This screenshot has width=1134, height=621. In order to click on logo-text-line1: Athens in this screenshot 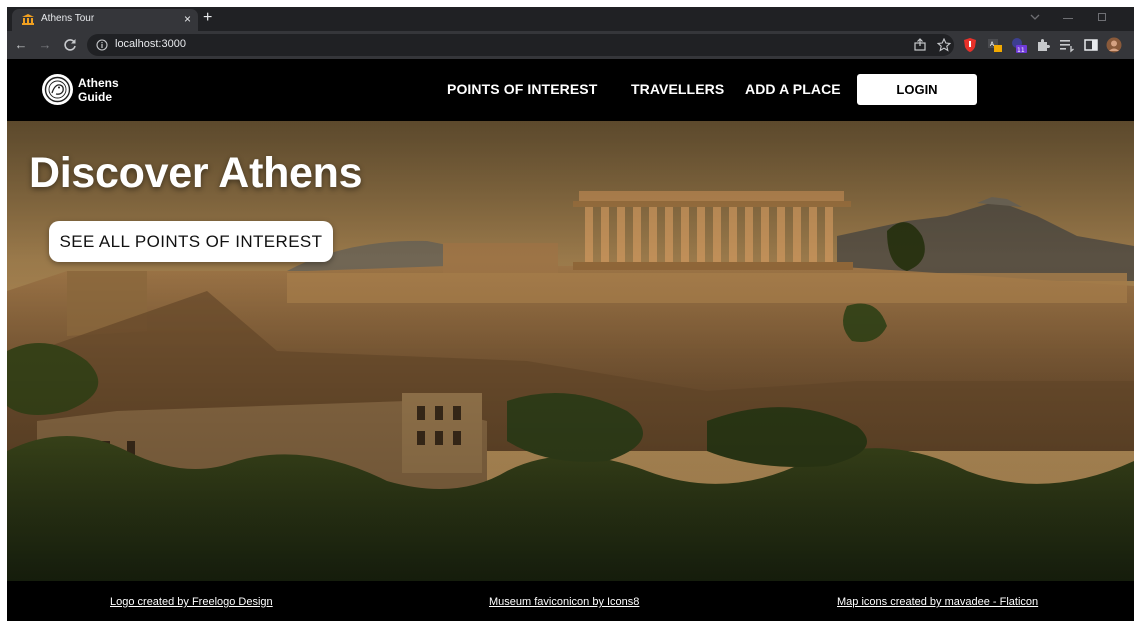, I will do `click(98, 83)`.